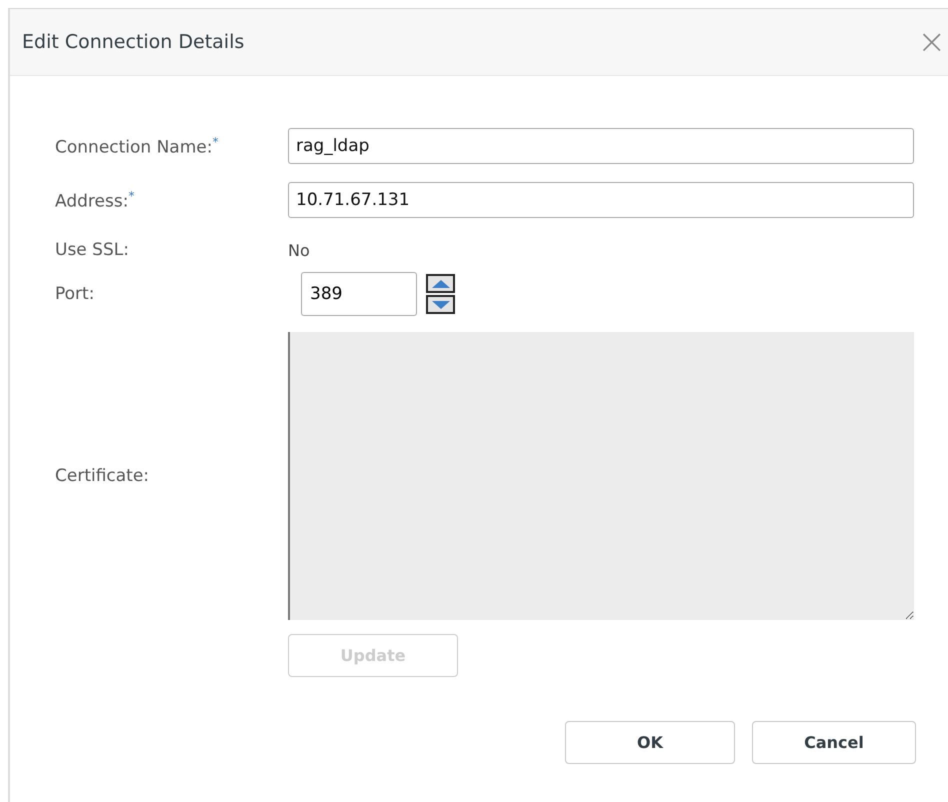 The width and height of the screenshot is (948, 802). I want to click on up-triangle-icon, so click(440, 283).